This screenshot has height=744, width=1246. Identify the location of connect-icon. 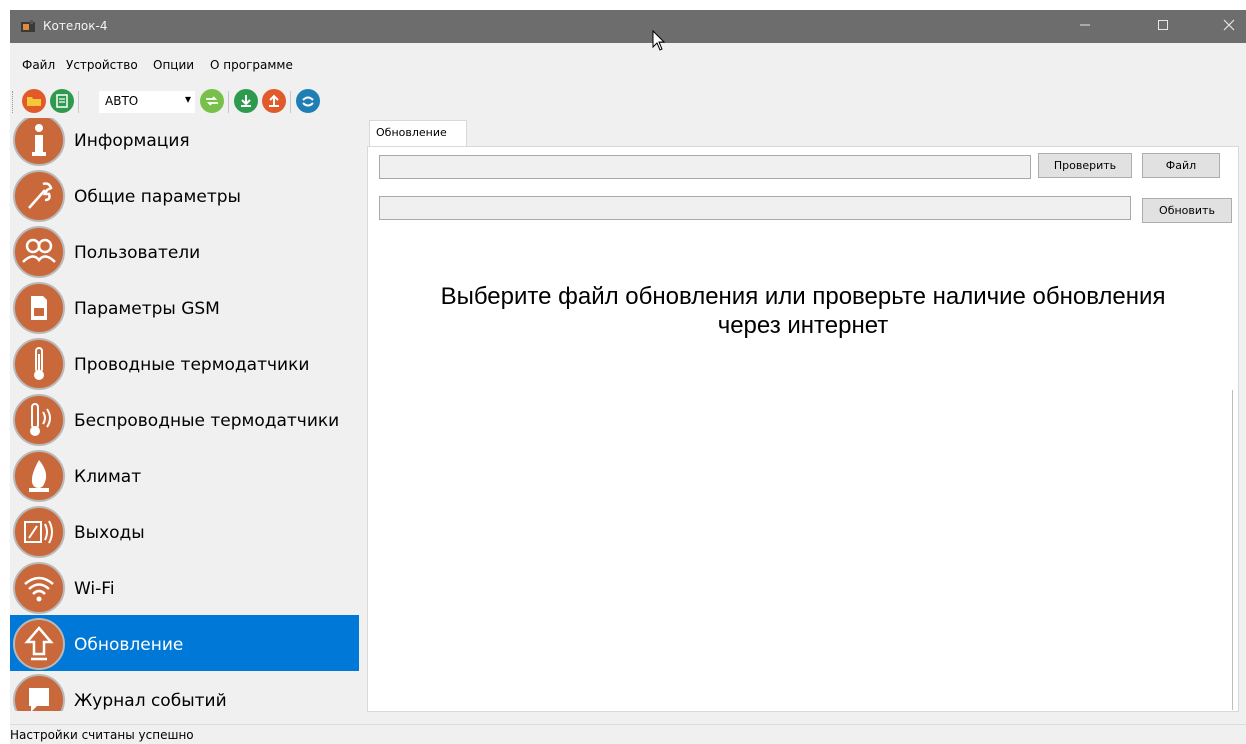
(212, 101).